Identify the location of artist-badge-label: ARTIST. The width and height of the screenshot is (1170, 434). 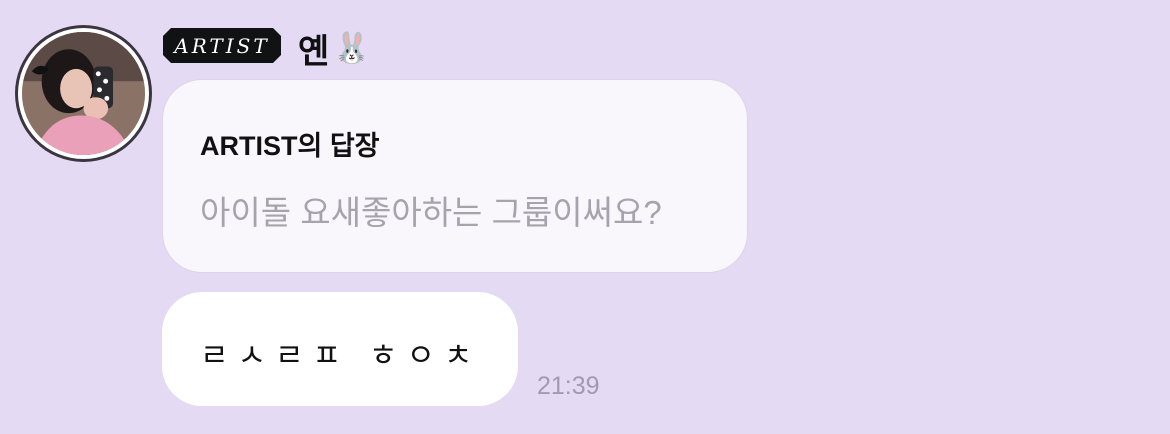
(222, 45).